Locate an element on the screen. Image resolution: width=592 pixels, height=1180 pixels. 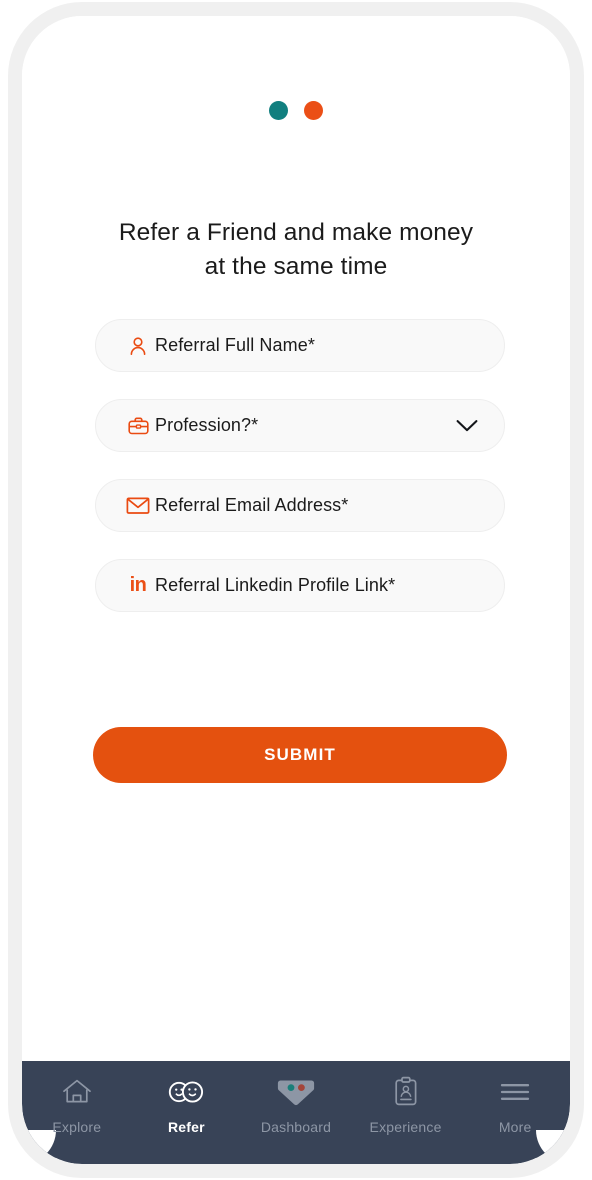
bottom-nav-items: Explore Refer Dashboard Experience More is located at coordinates (296, 1112).